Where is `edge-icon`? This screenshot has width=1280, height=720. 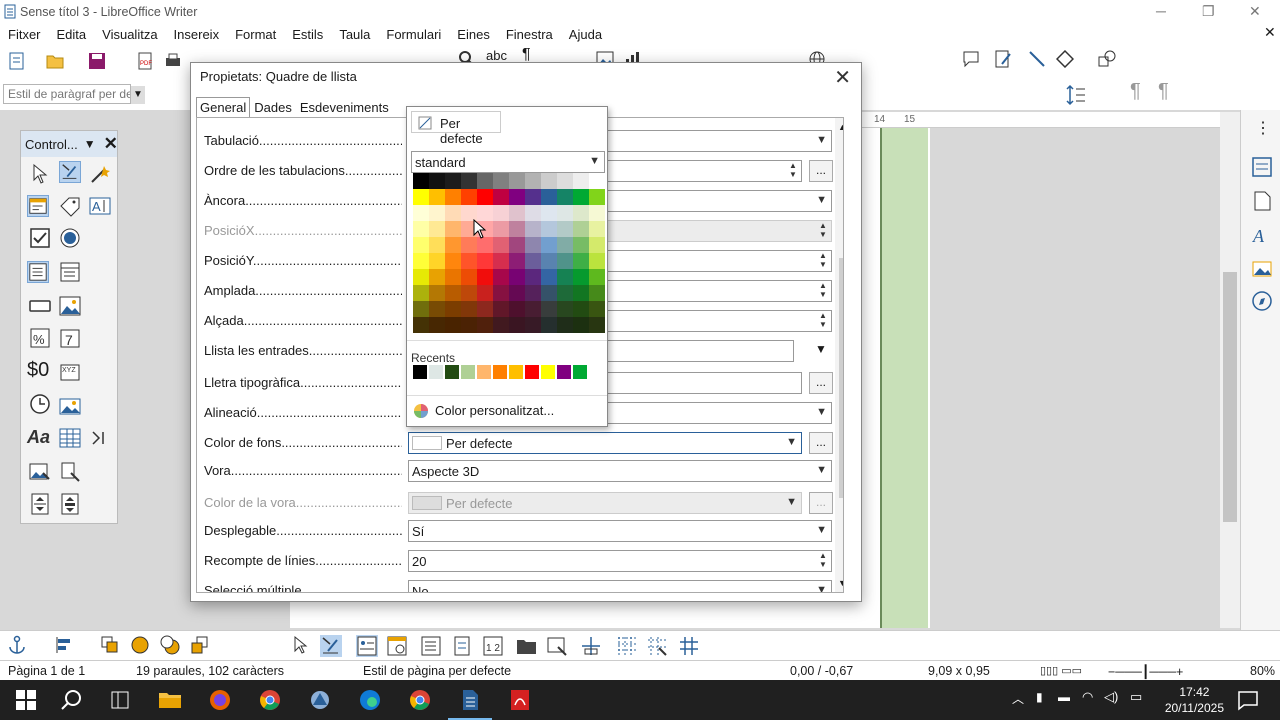 edge-icon is located at coordinates (370, 700).